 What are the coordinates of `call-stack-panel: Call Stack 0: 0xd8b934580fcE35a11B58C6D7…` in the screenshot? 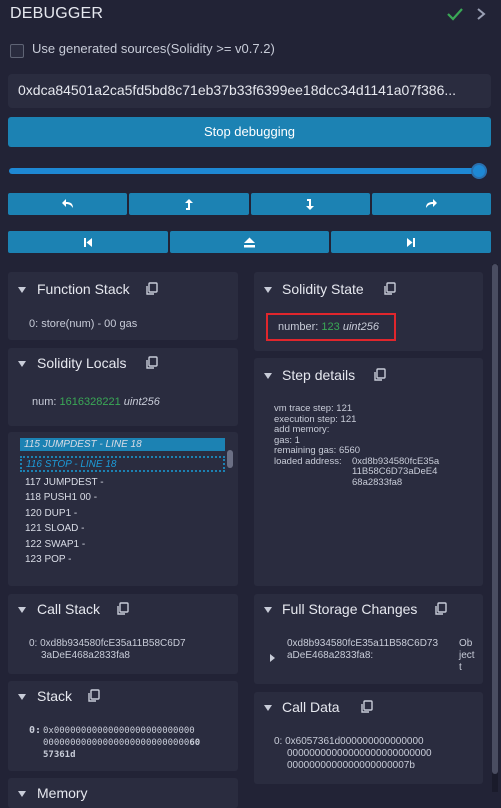 It's located at (123, 634).